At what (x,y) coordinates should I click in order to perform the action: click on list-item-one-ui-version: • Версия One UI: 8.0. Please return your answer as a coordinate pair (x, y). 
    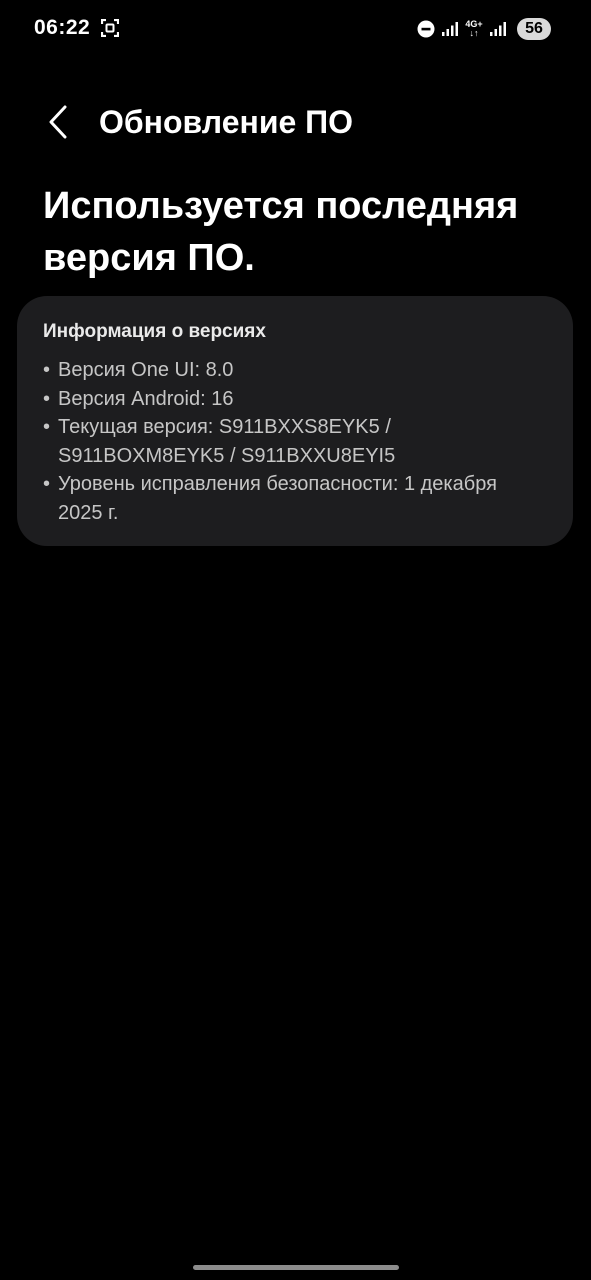
    Looking at the image, I should click on (293, 370).